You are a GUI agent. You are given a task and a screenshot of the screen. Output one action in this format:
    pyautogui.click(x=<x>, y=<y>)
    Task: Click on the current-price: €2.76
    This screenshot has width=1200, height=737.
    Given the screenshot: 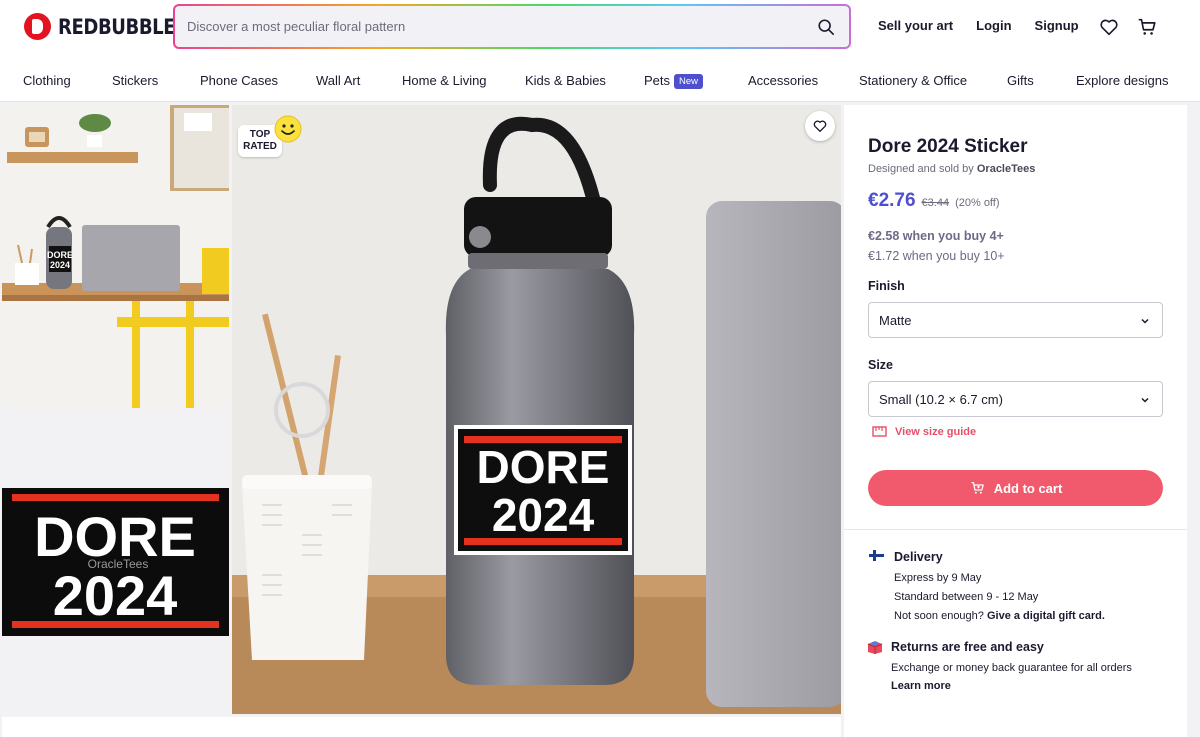 What is the action you would take?
    pyautogui.click(x=892, y=200)
    